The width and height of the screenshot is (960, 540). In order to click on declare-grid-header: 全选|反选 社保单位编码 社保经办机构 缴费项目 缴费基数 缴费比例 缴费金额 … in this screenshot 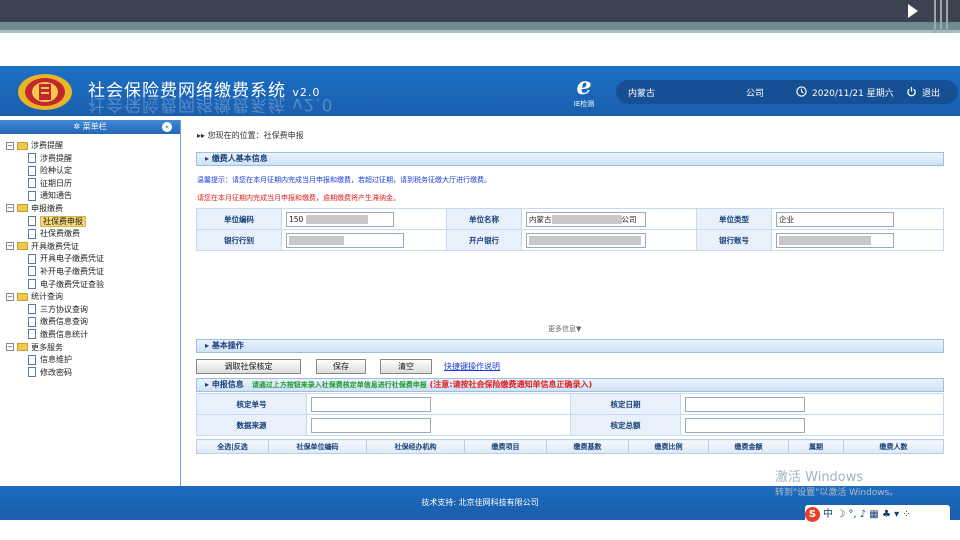, I will do `click(570, 446)`.